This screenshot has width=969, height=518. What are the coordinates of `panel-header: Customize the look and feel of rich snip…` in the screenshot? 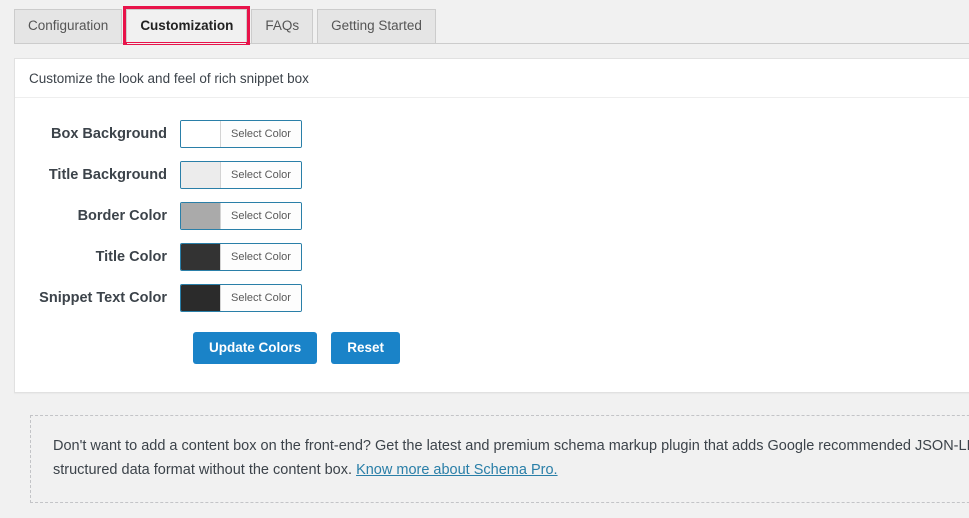 It's located at (492, 78).